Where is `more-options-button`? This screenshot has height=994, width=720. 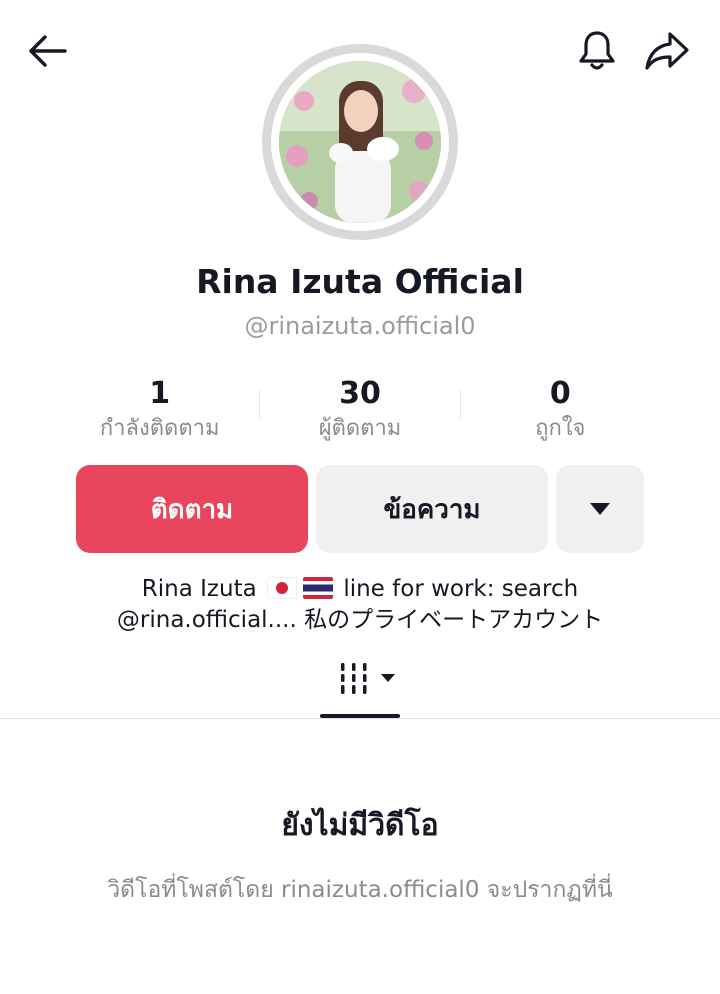 more-options-button is located at coordinates (600, 509).